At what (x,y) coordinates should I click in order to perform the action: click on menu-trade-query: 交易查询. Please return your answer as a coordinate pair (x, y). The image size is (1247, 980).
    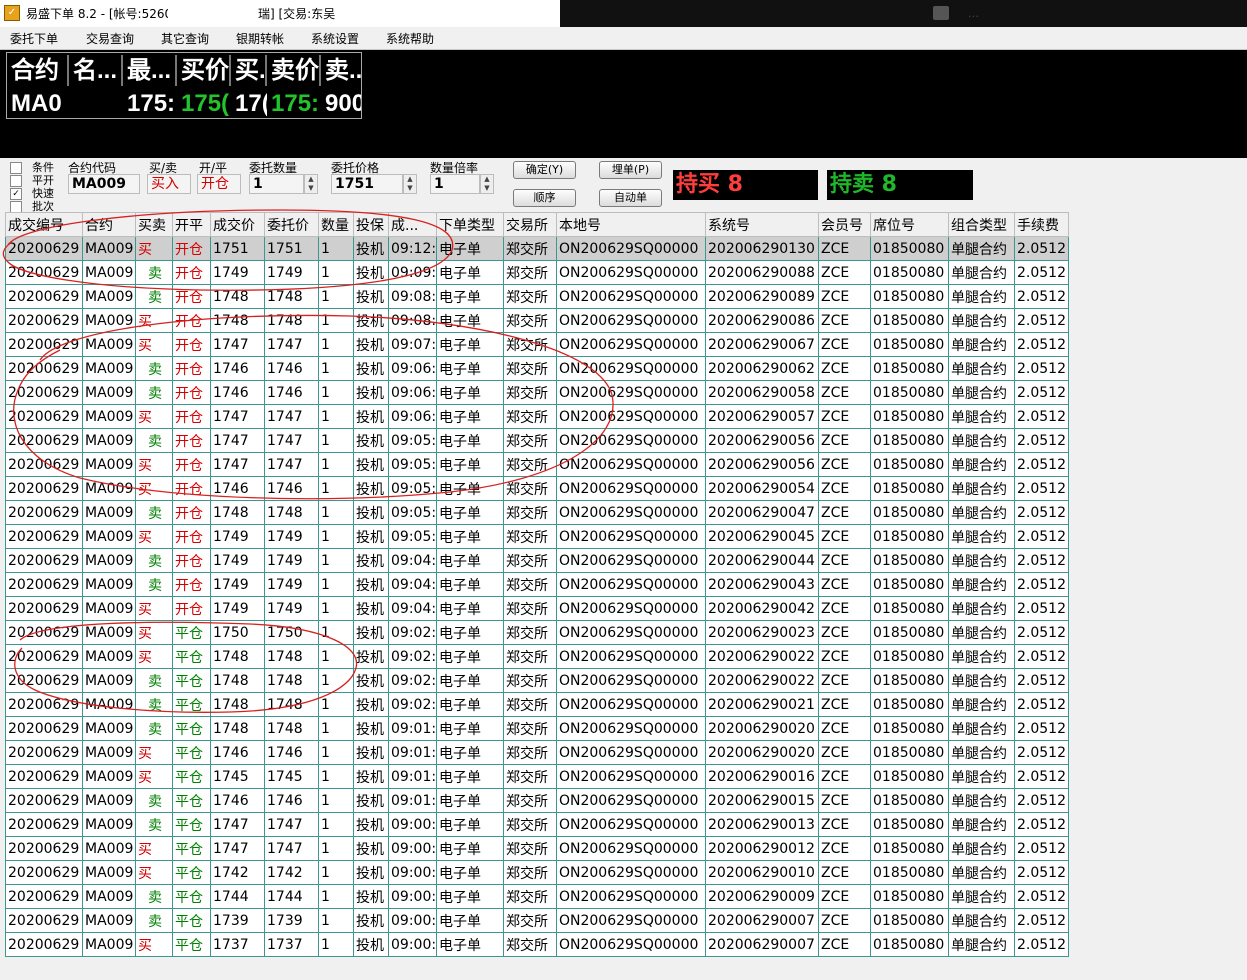
    Looking at the image, I should click on (110, 38).